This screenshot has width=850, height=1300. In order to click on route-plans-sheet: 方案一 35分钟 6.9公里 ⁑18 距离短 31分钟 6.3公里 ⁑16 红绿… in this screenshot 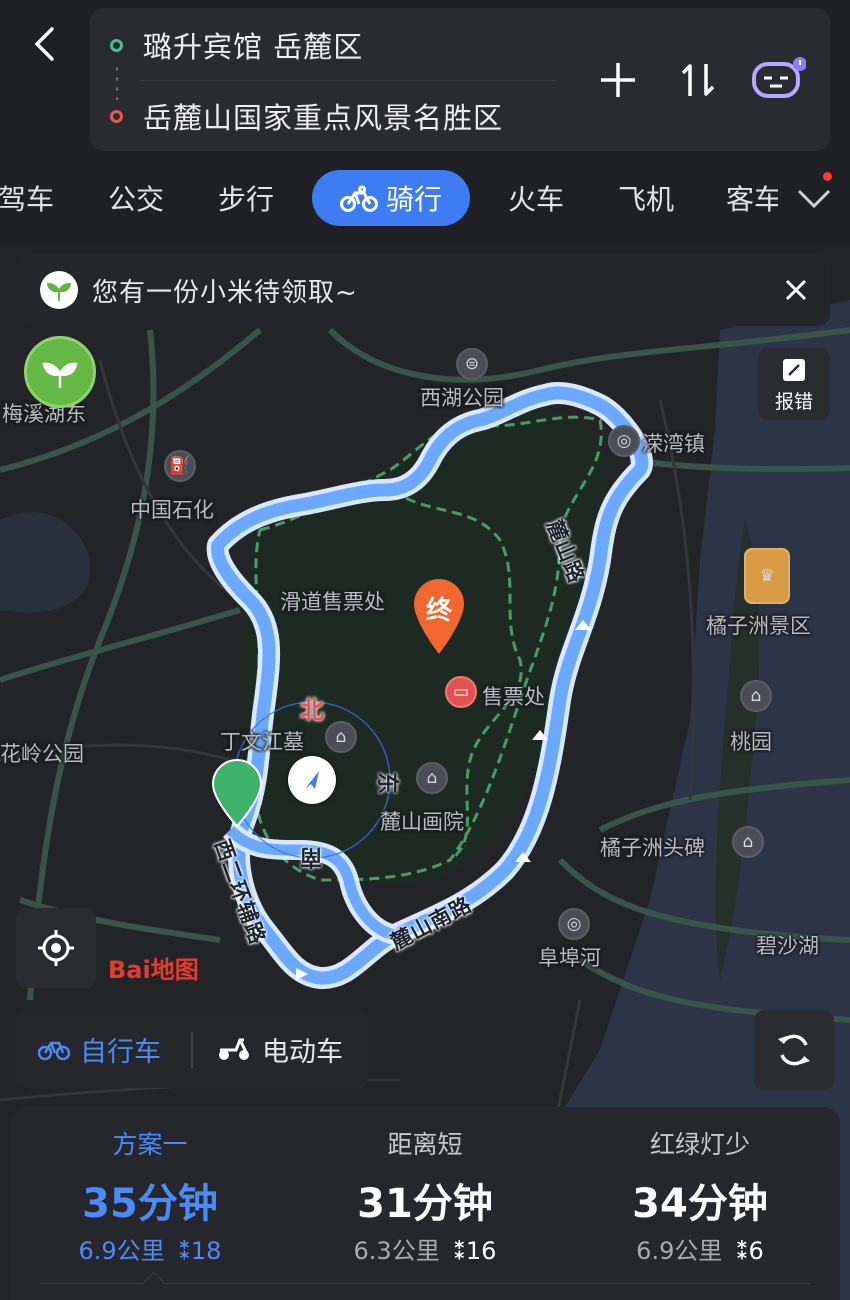, I will do `click(425, 1203)`.